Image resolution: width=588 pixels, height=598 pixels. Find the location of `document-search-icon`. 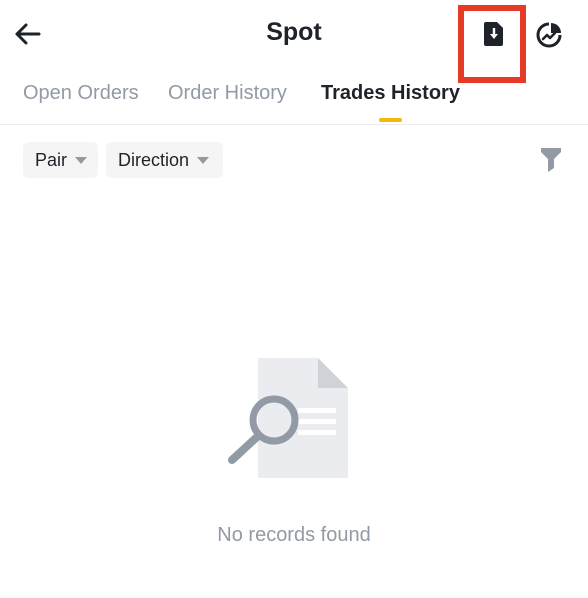

document-search-icon is located at coordinates (288, 418).